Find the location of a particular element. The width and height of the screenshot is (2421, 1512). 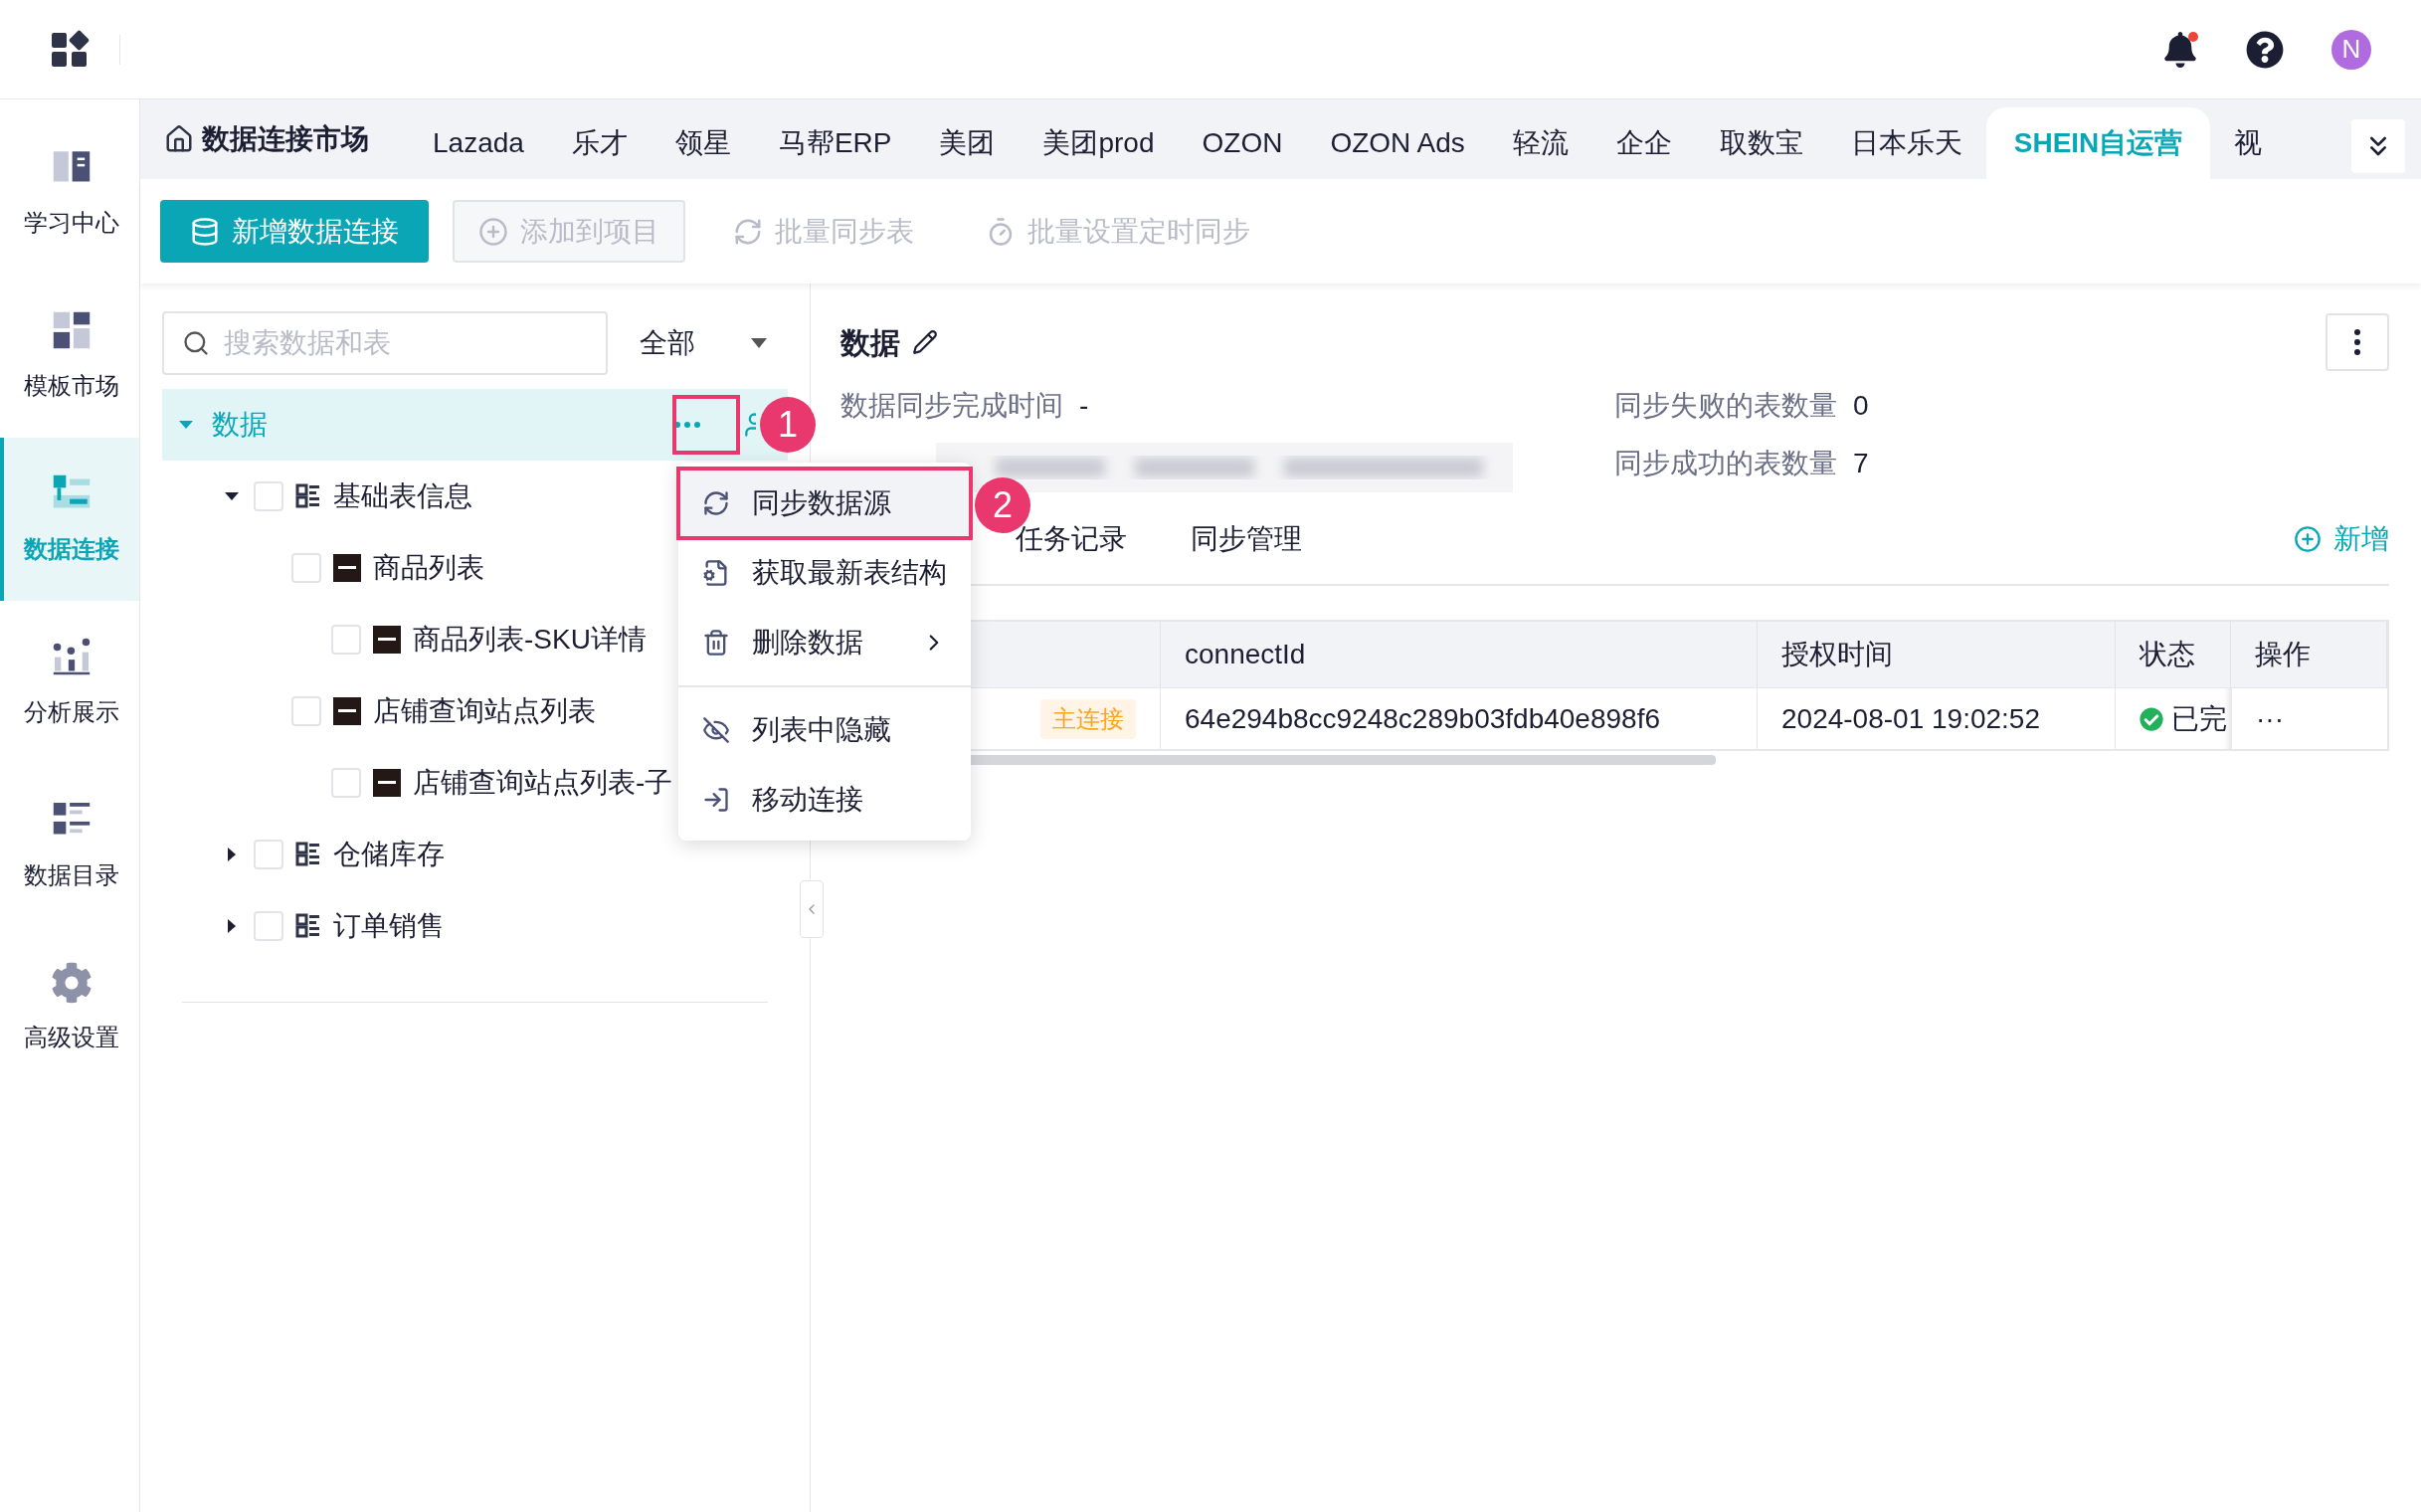

tree-item-label: 商品列表 is located at coordinates (428, 568).